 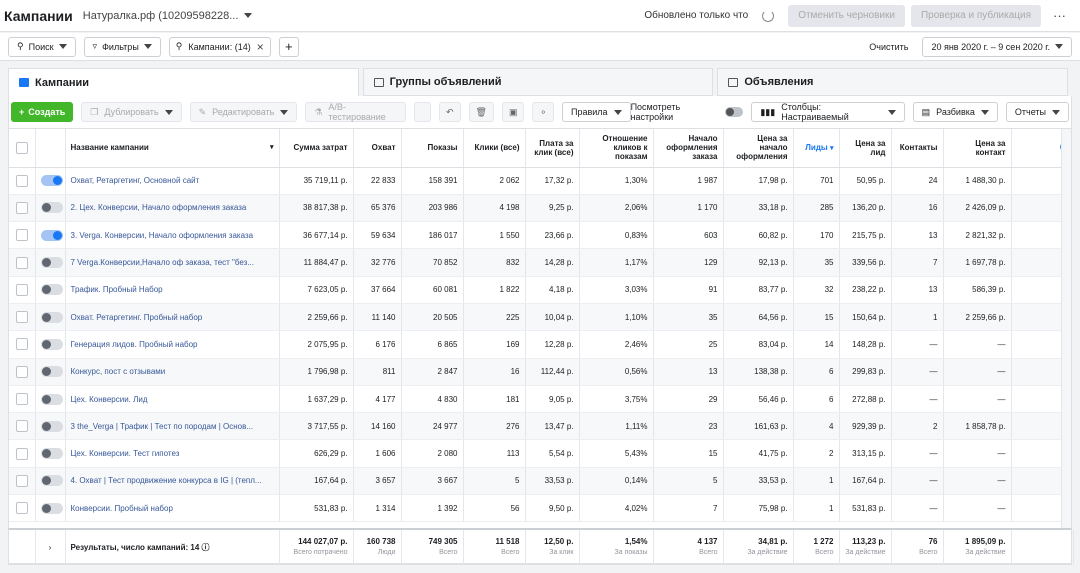 What do you see at coordinates (356, 112) in the screenshot?
I see `ab-test-button: ⚗ A/B-тестирование` at bounding box center [356, 112].